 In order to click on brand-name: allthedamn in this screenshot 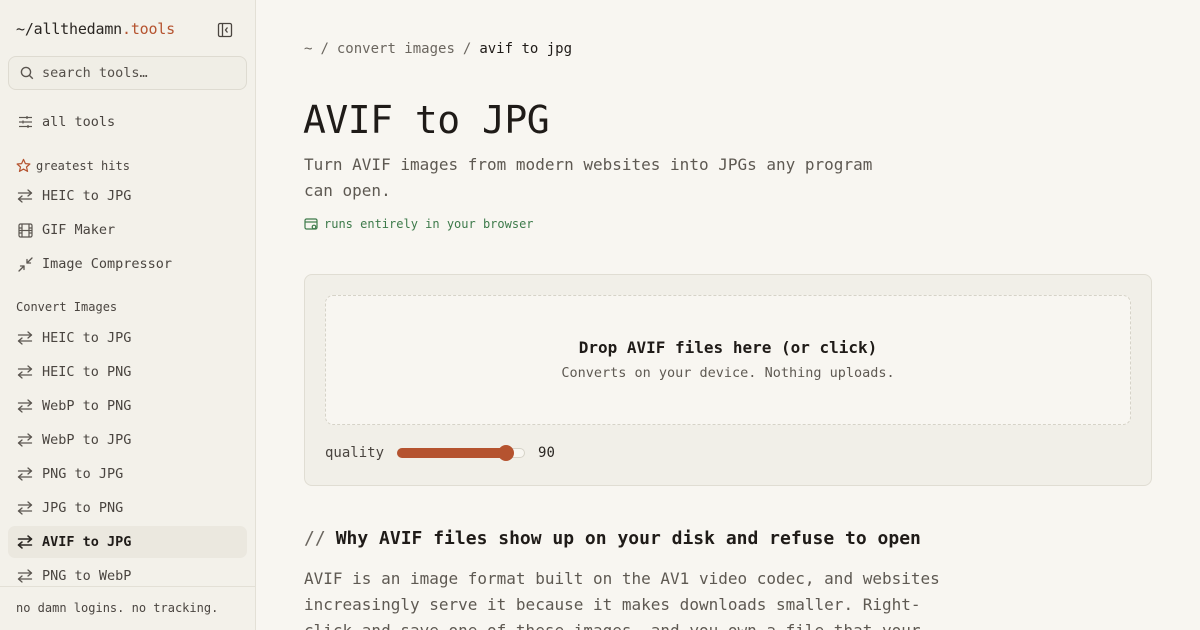, I will do `click(78, 29)`.